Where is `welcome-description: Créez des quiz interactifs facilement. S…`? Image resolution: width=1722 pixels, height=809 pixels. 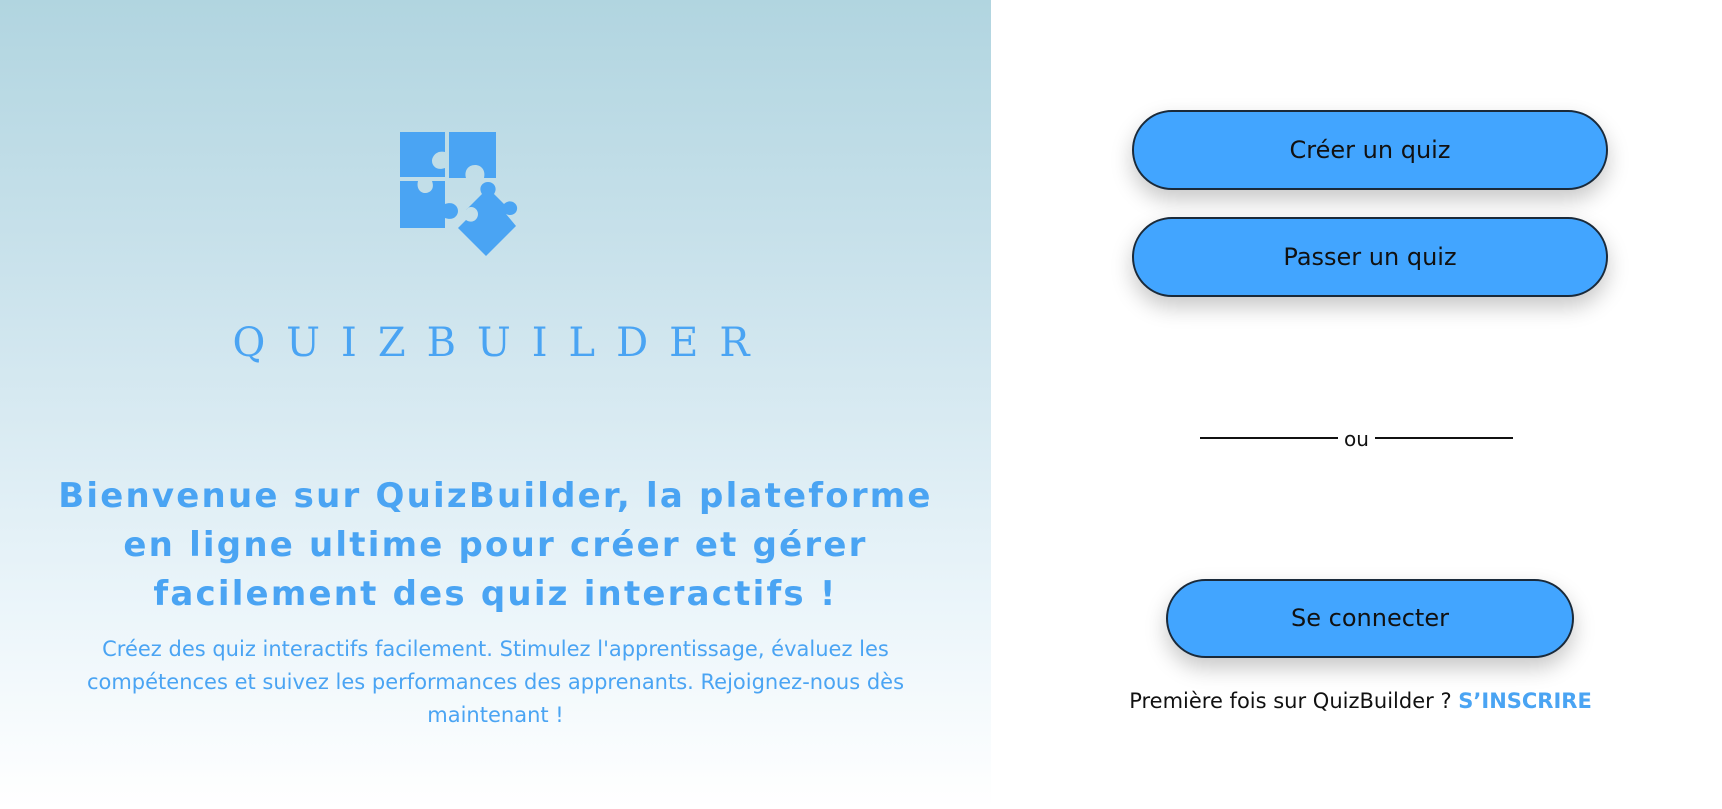
welcome-description: Créez des quiz interactifs facilement. S… is located at coordinates (495, 682).